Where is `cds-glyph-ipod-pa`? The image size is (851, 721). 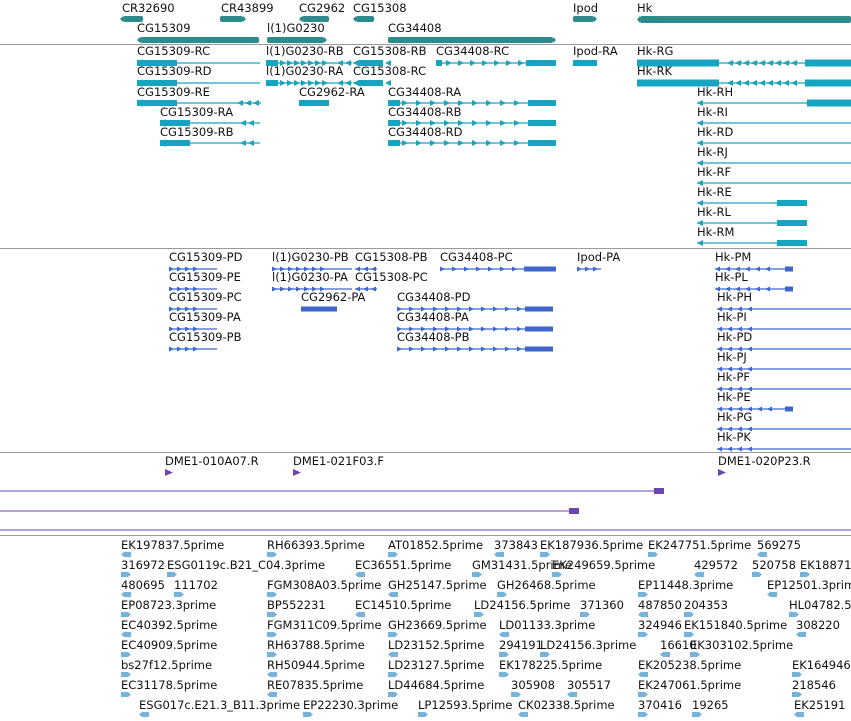 cds-glyph-ipod-pa is located at coordinates (589, 269).